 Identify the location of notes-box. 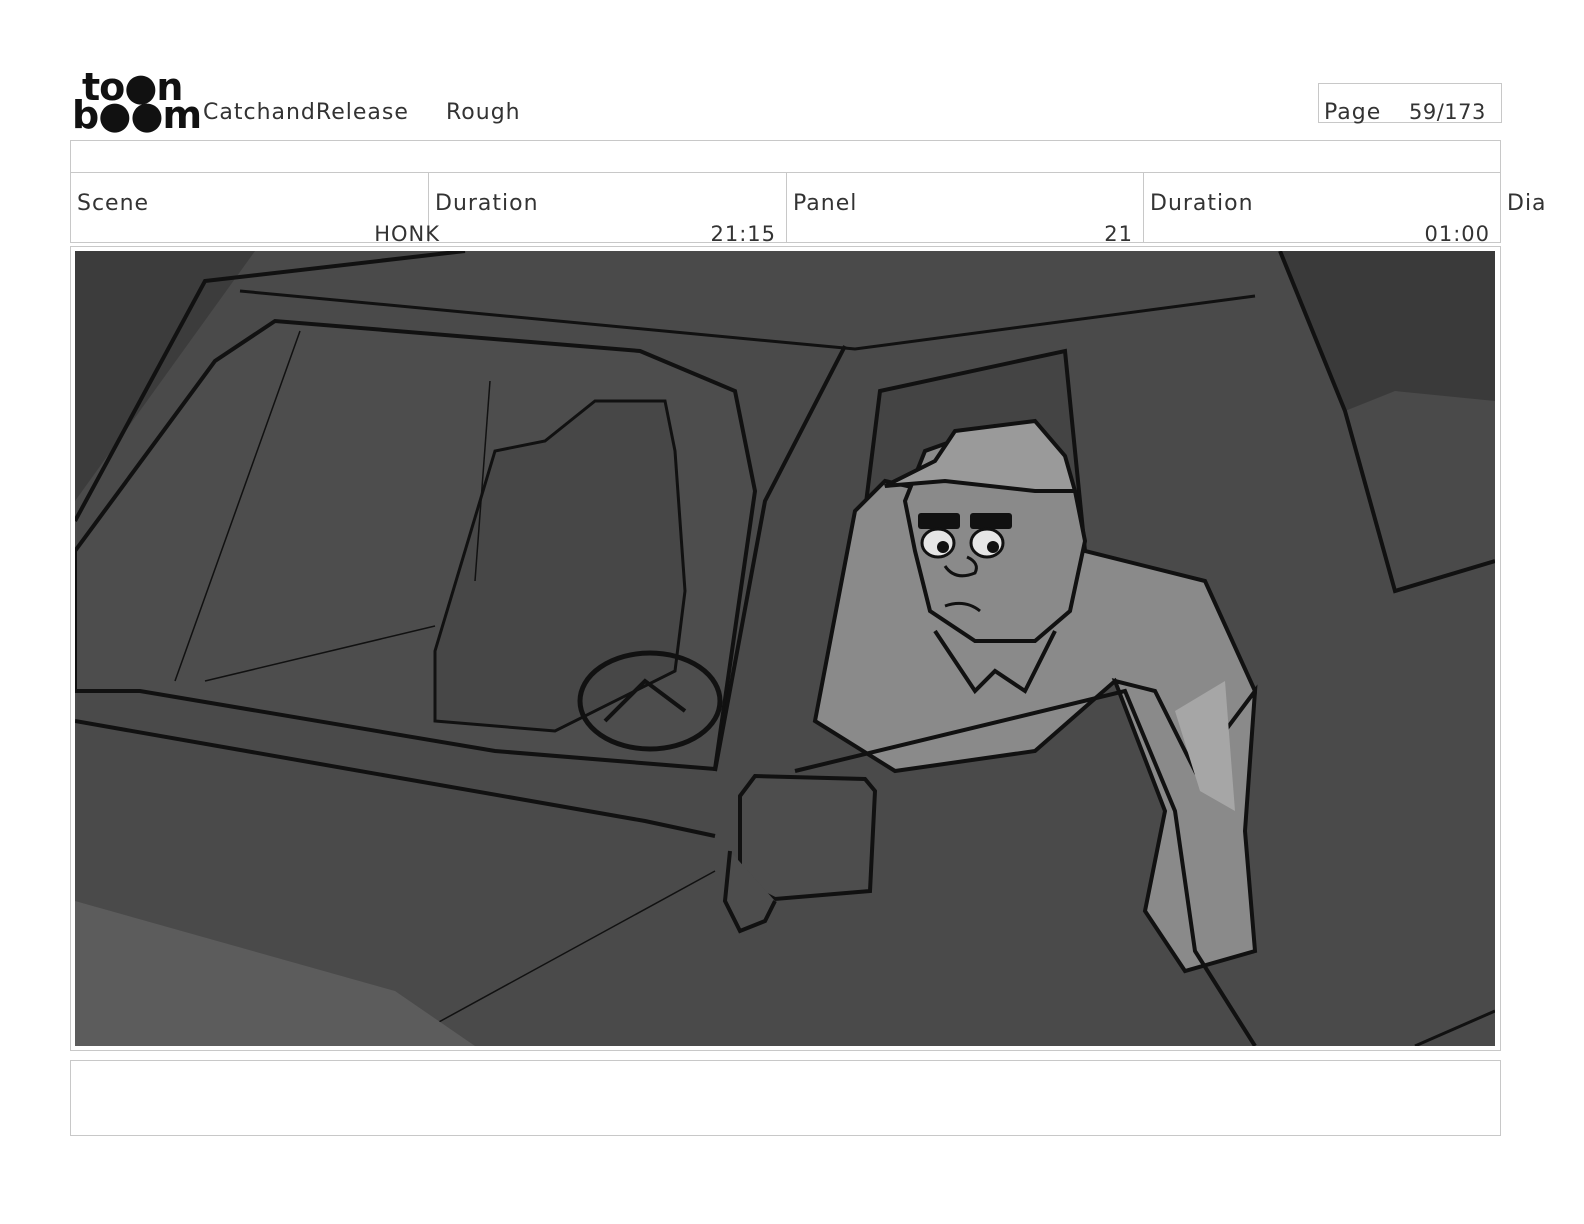
(785, 1098).